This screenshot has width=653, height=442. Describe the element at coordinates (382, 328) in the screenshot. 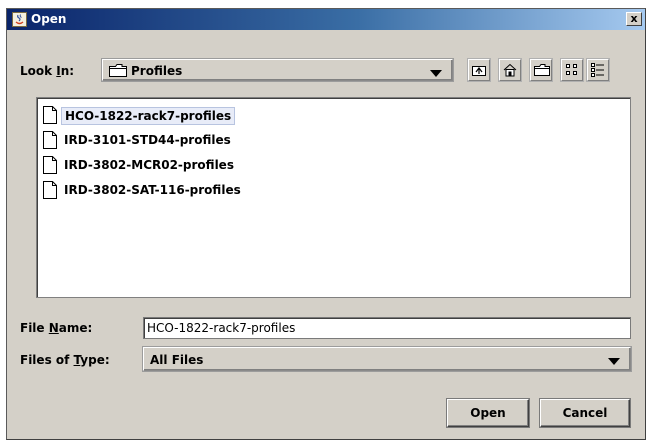

I see `file-name-input` at that location.